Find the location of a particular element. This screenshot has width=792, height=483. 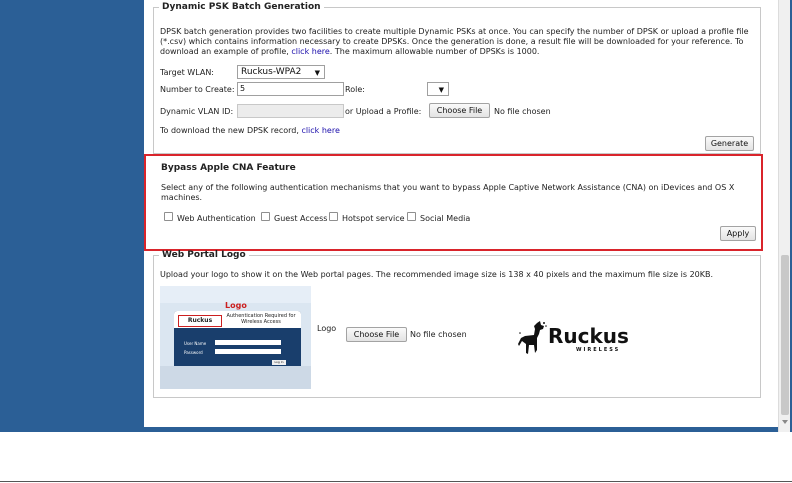

number-to-create-input: 5 is located at coordinates (290, 89).